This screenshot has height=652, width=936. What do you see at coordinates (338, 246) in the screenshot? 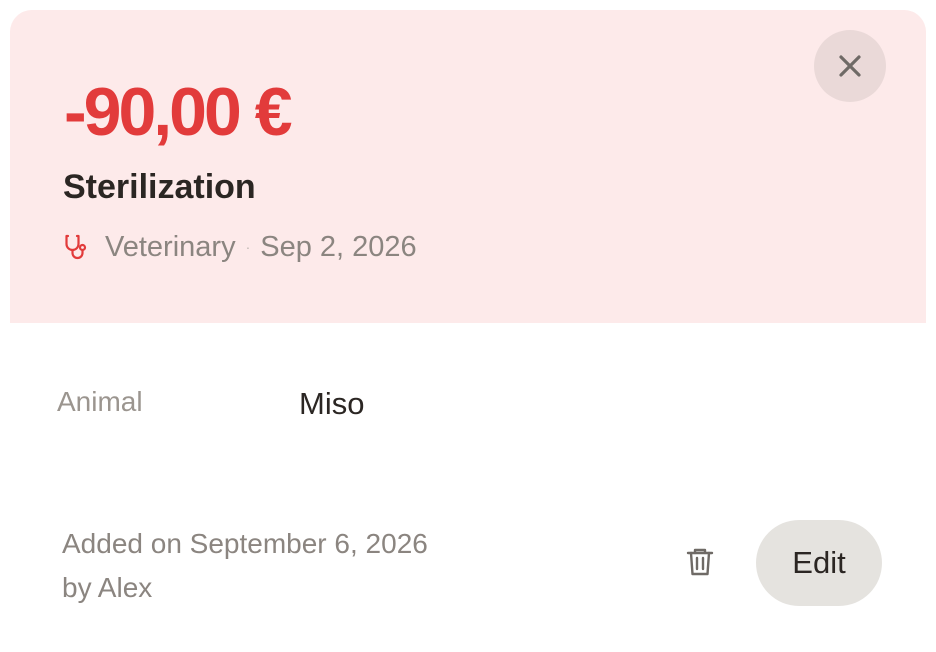
I see `expense-date: Sep 2, 2026` at bounding box center [338, 246].